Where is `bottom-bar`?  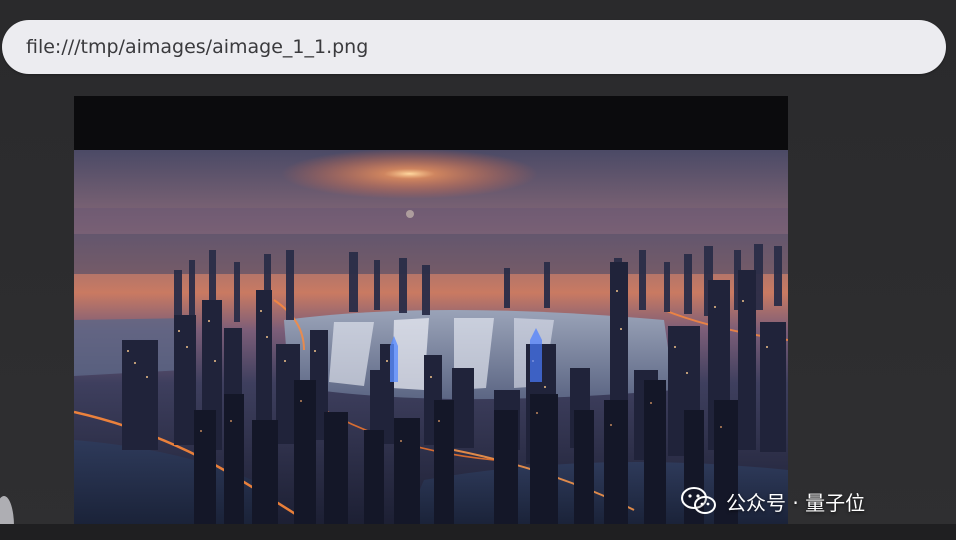
bottom-bar is located at coordinates (478, 532).